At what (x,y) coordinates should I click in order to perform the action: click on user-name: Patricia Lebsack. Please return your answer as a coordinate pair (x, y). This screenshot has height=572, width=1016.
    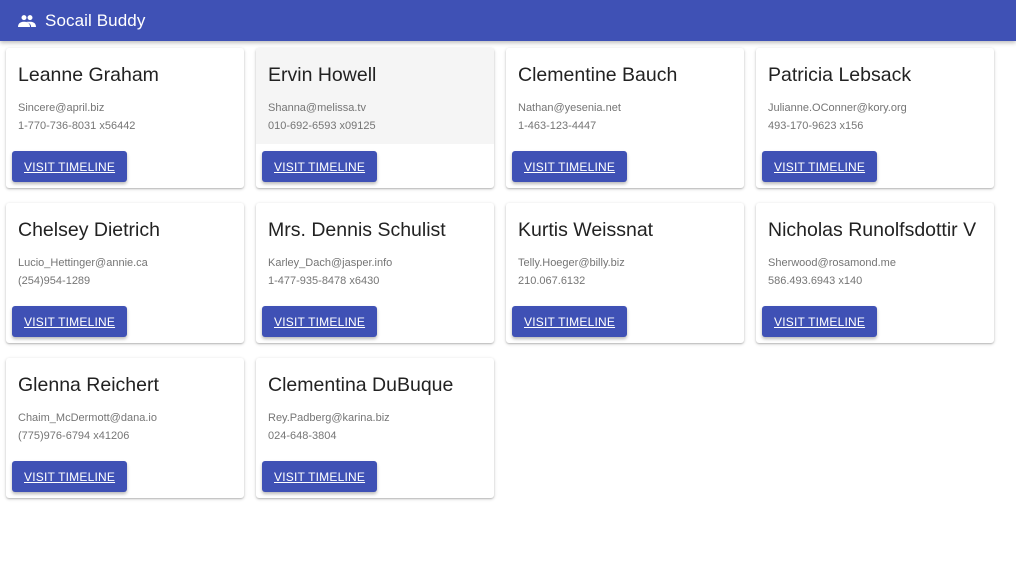
    Looking at the image, I should click on (840, 75).